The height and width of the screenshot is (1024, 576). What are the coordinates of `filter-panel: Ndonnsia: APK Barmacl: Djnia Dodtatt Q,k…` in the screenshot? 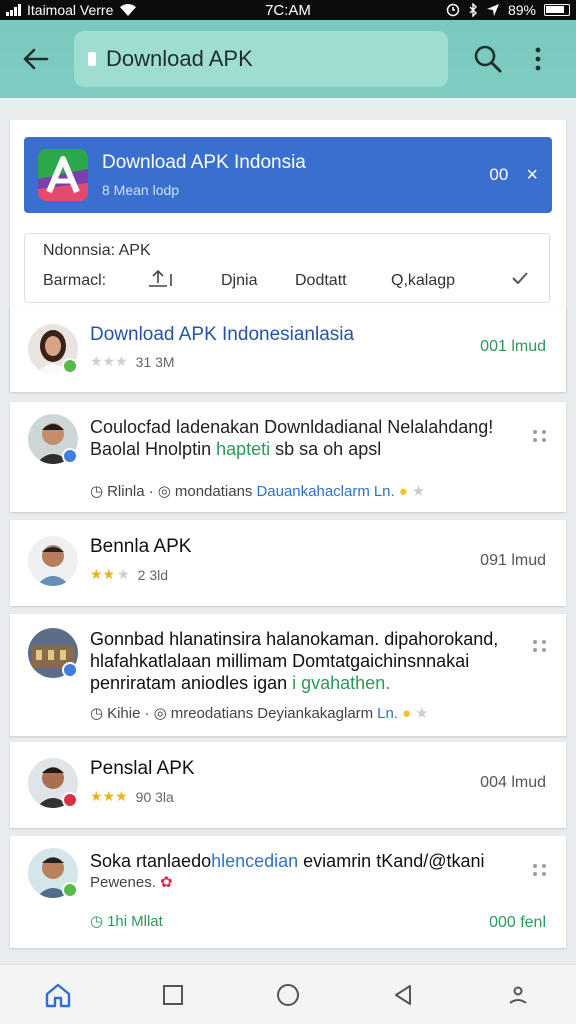 It's located at (287, 268).